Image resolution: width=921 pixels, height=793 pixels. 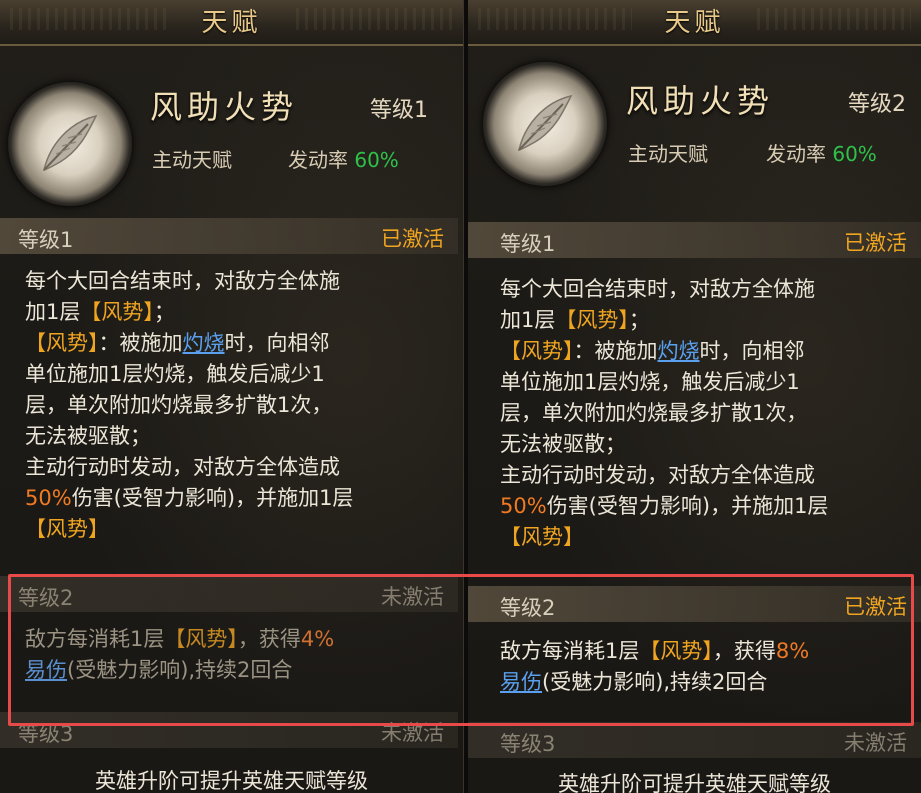 What do you see at coordinates (694, 740) in the screenshot?
I see `level-3-header: 等级3 未激活` at bounding box center [694, 740].